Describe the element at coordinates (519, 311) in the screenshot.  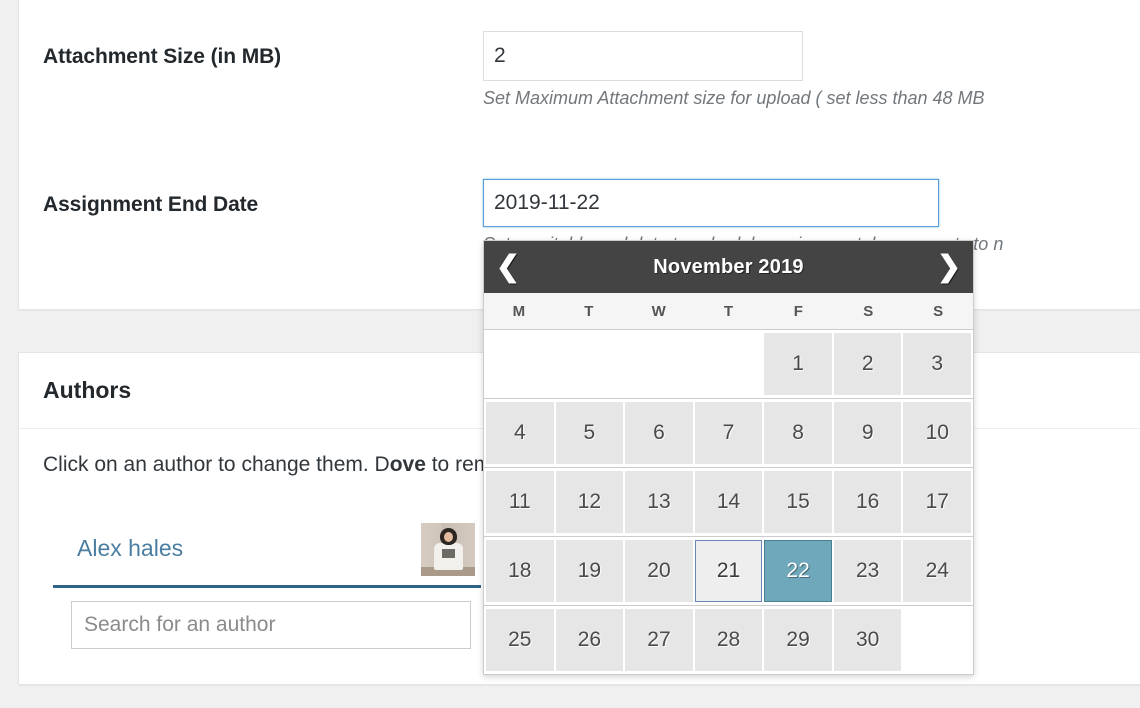
I see `weekday-label-0: M` at that location.